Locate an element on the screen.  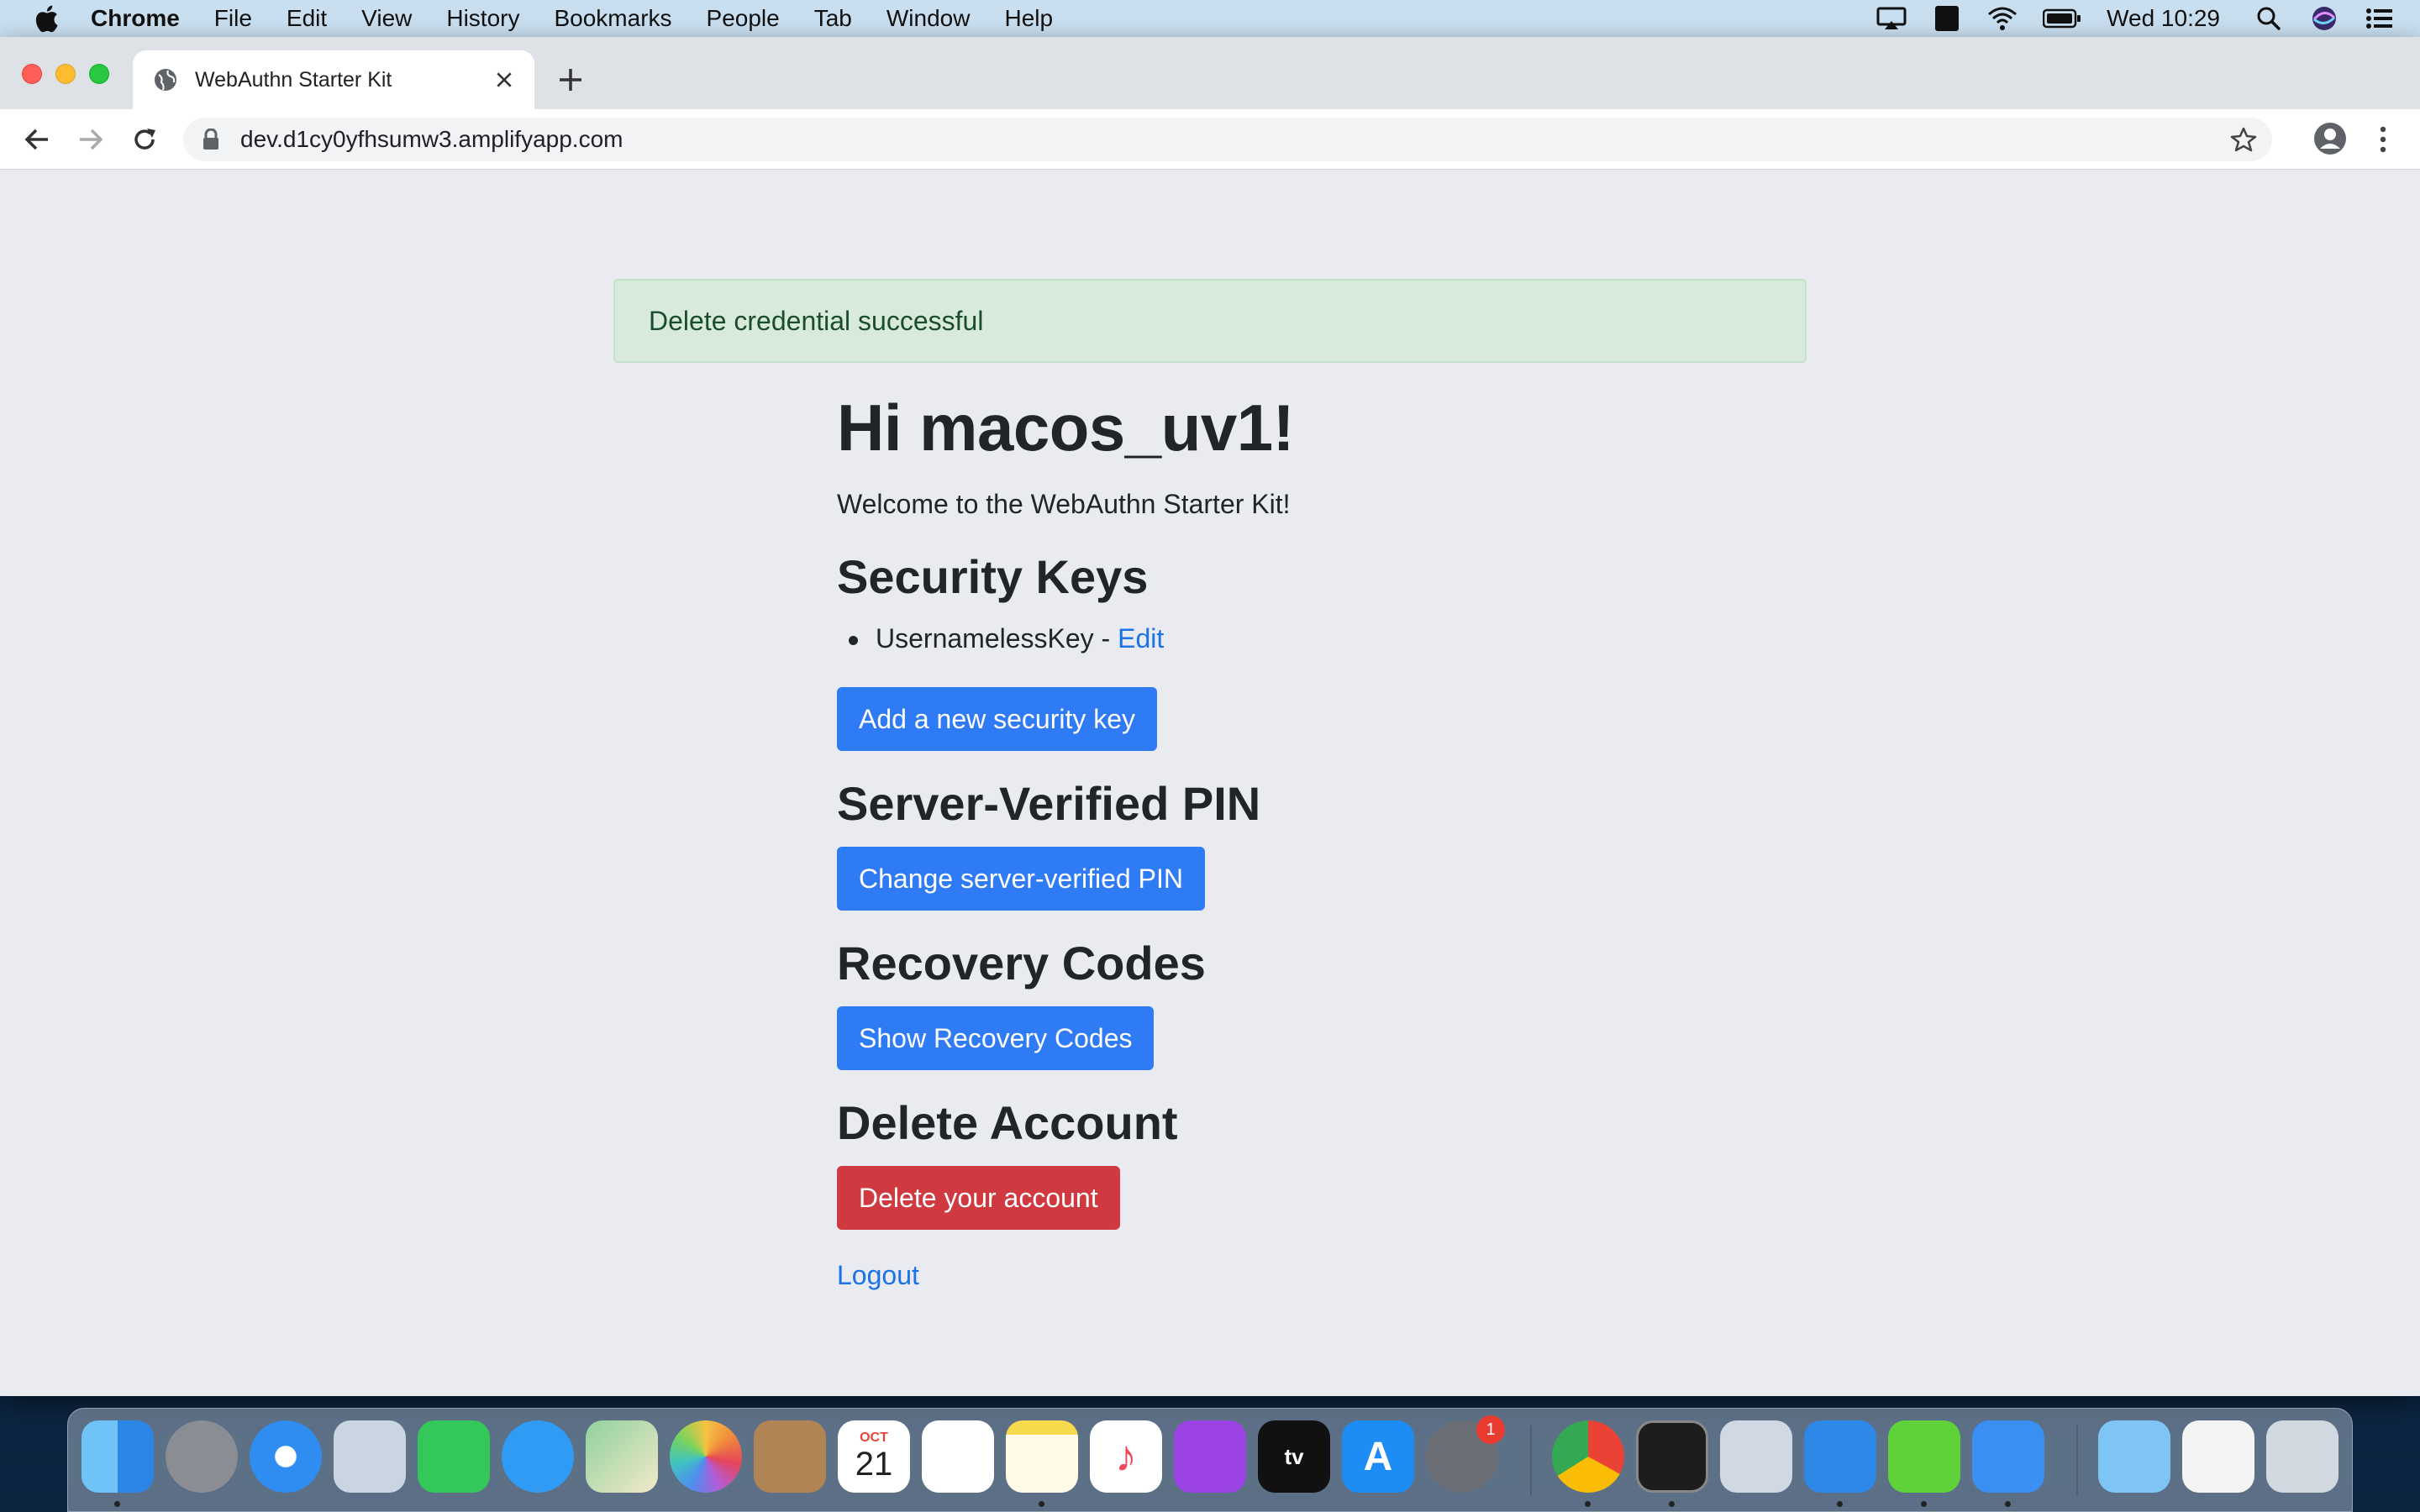
close-window-button is located at coordinates (32, 74).